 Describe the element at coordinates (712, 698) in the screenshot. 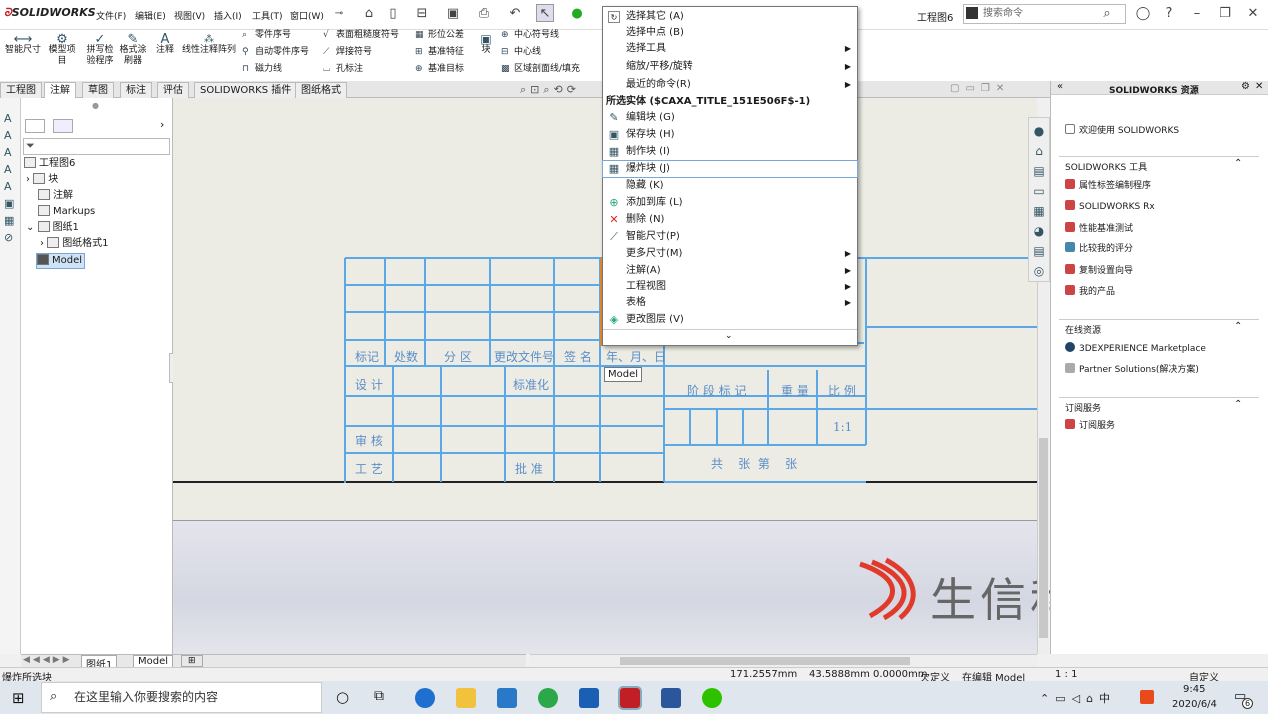

I see `wechat-icon` at that location.